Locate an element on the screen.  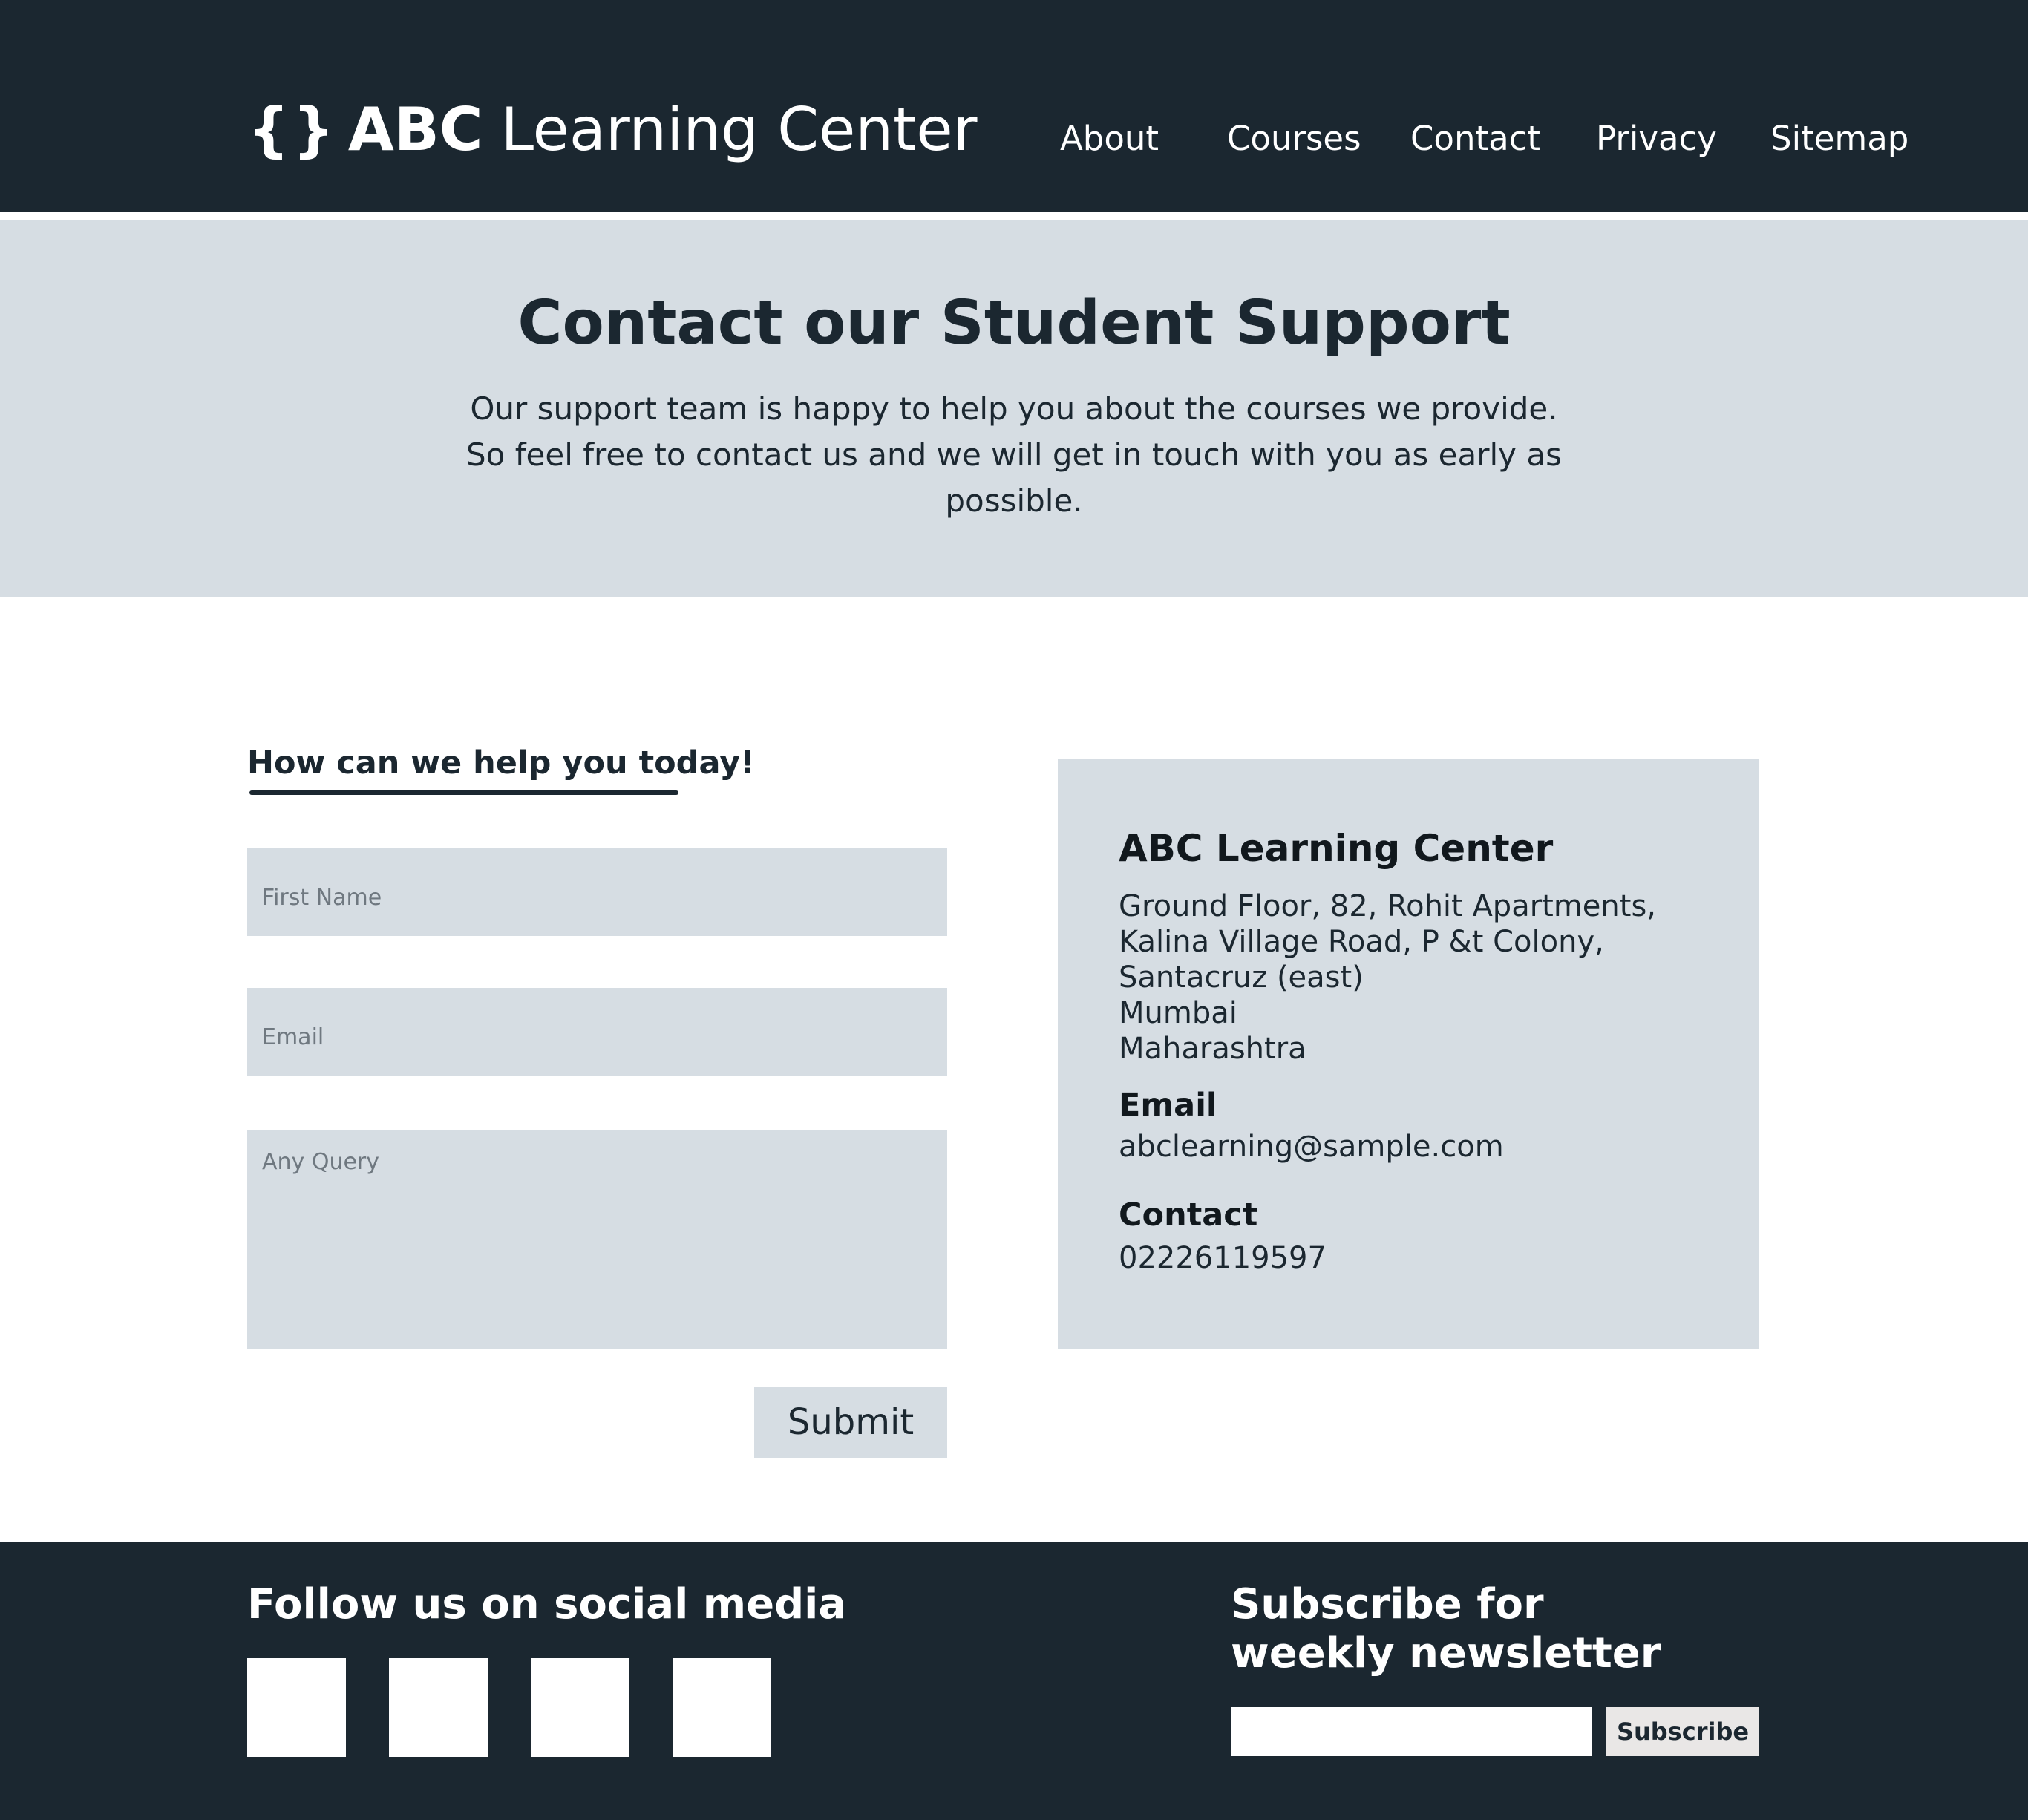
nav-courses: Courses is located at coordinates (1294, 138).